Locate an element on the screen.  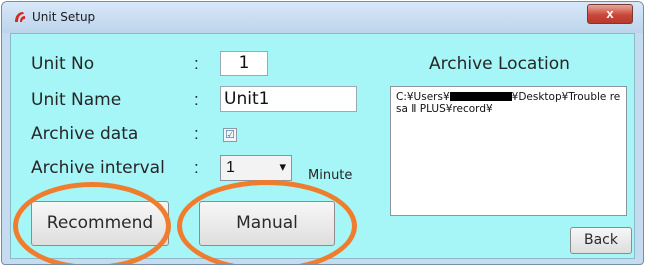
chevron-down-icon: ▾ is located at coordinates (282, 166).